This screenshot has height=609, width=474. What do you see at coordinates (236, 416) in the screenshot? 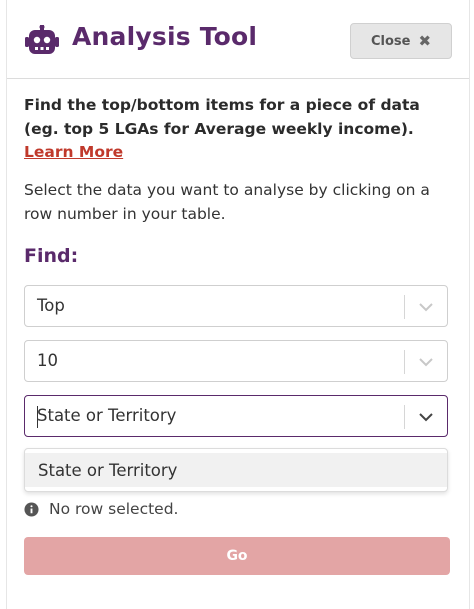
I see `category-select: State or Territory` at bounding box center [236, 416].